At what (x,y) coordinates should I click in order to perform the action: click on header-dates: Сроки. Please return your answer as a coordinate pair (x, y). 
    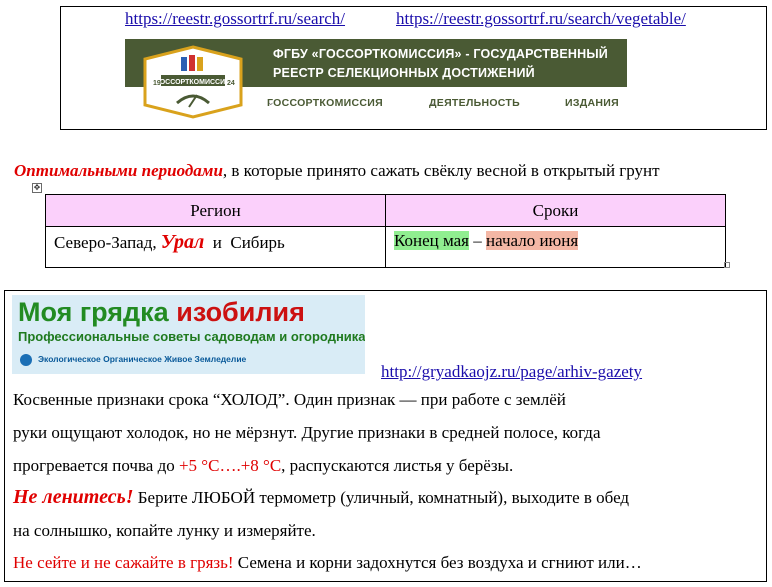
    Looking at the image, I should click on (555, 210).